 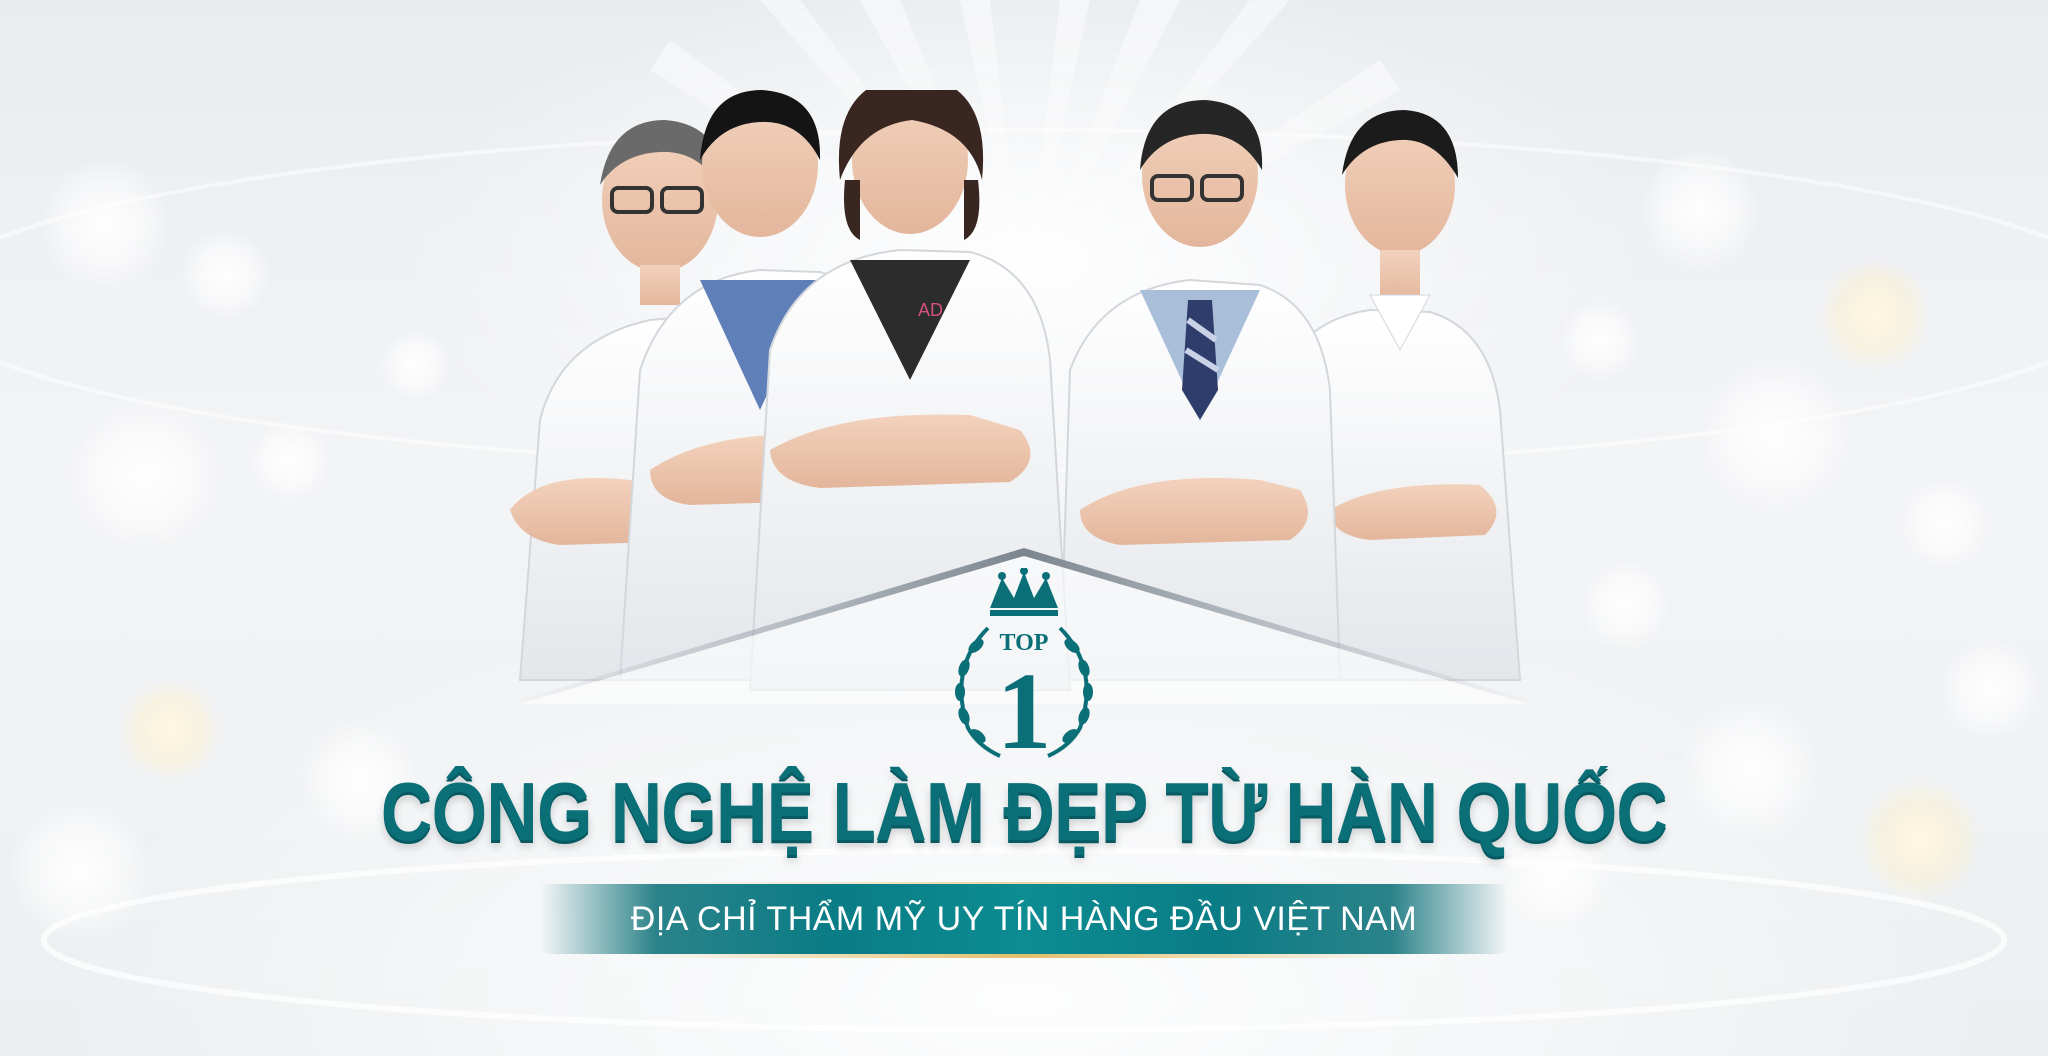 I want to click on emblem-rank: 1, so click(x=1024, y=709).